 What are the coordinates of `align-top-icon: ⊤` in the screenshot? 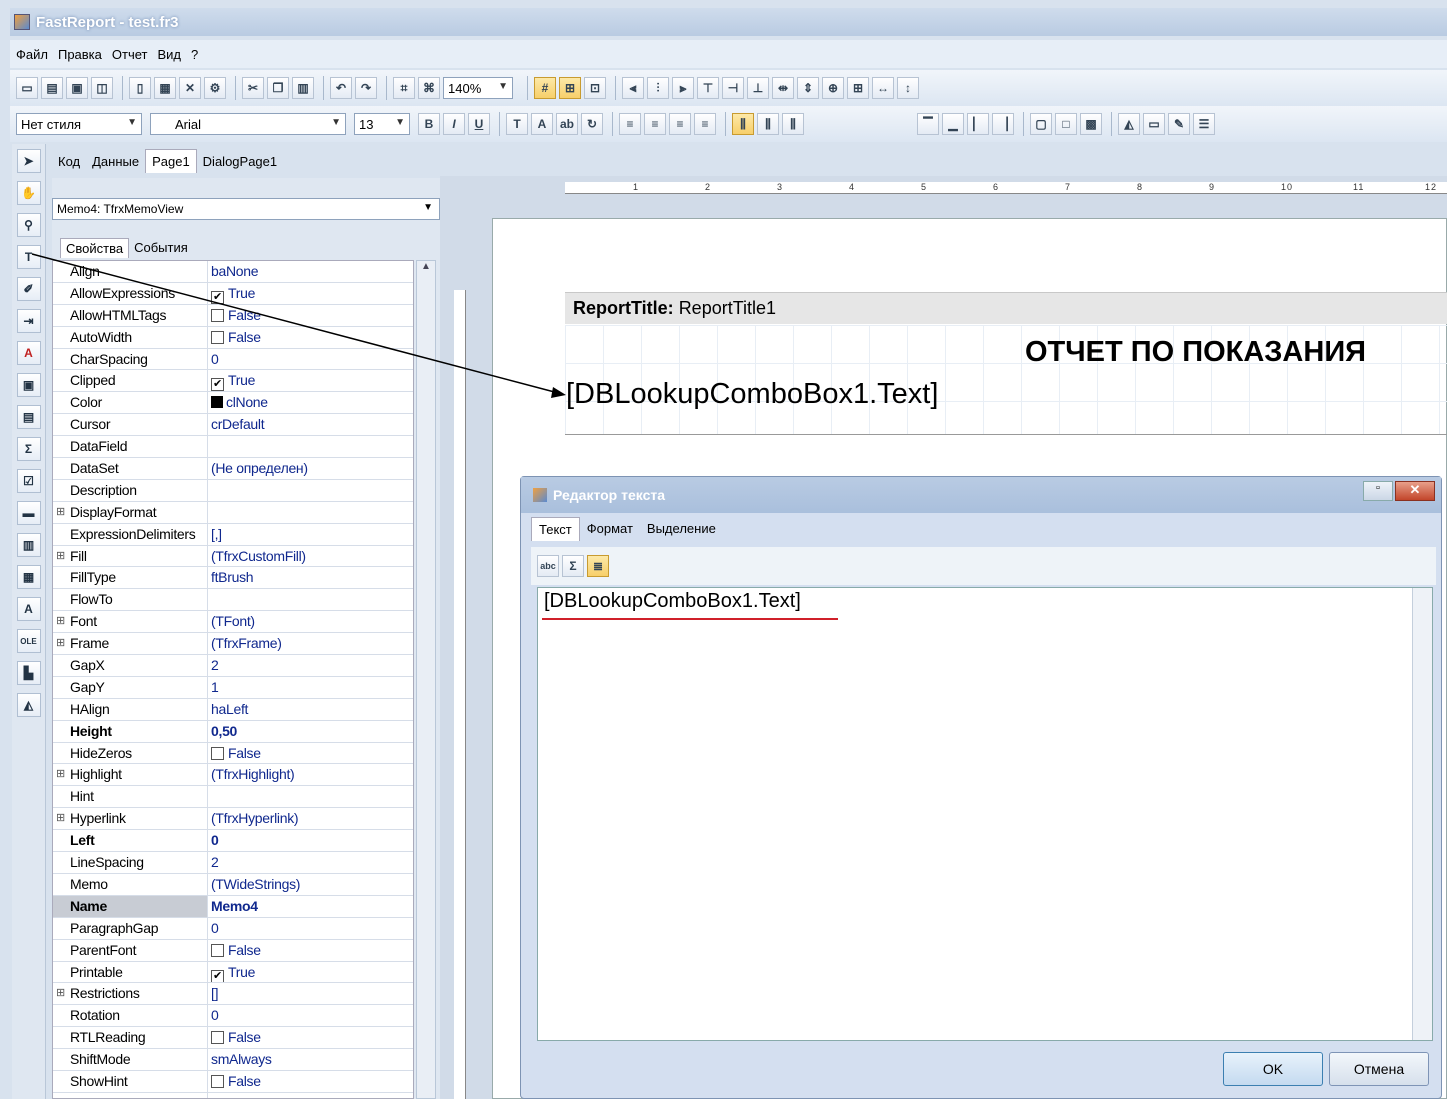 It's located at (708, 88).